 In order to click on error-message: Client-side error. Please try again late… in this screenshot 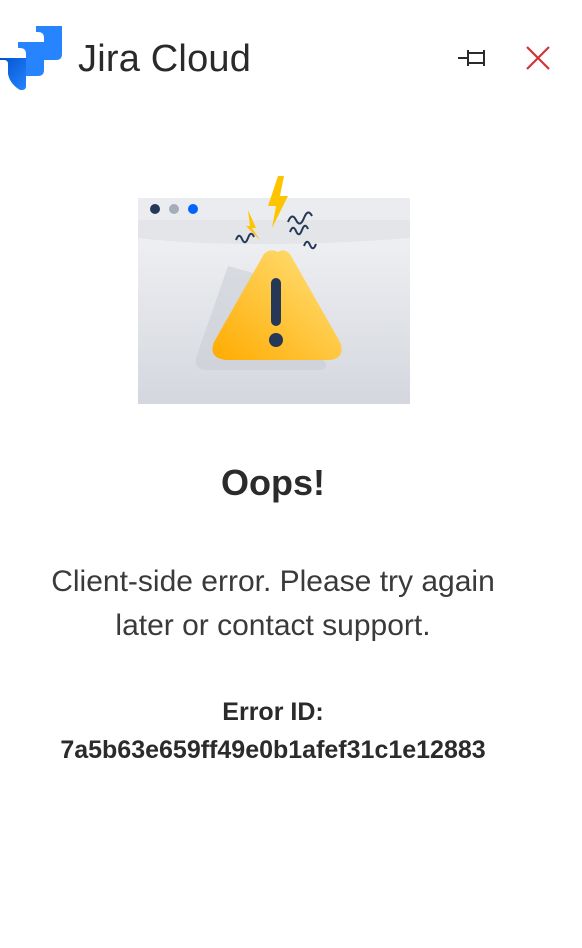, I will do `click(273, 603)`.